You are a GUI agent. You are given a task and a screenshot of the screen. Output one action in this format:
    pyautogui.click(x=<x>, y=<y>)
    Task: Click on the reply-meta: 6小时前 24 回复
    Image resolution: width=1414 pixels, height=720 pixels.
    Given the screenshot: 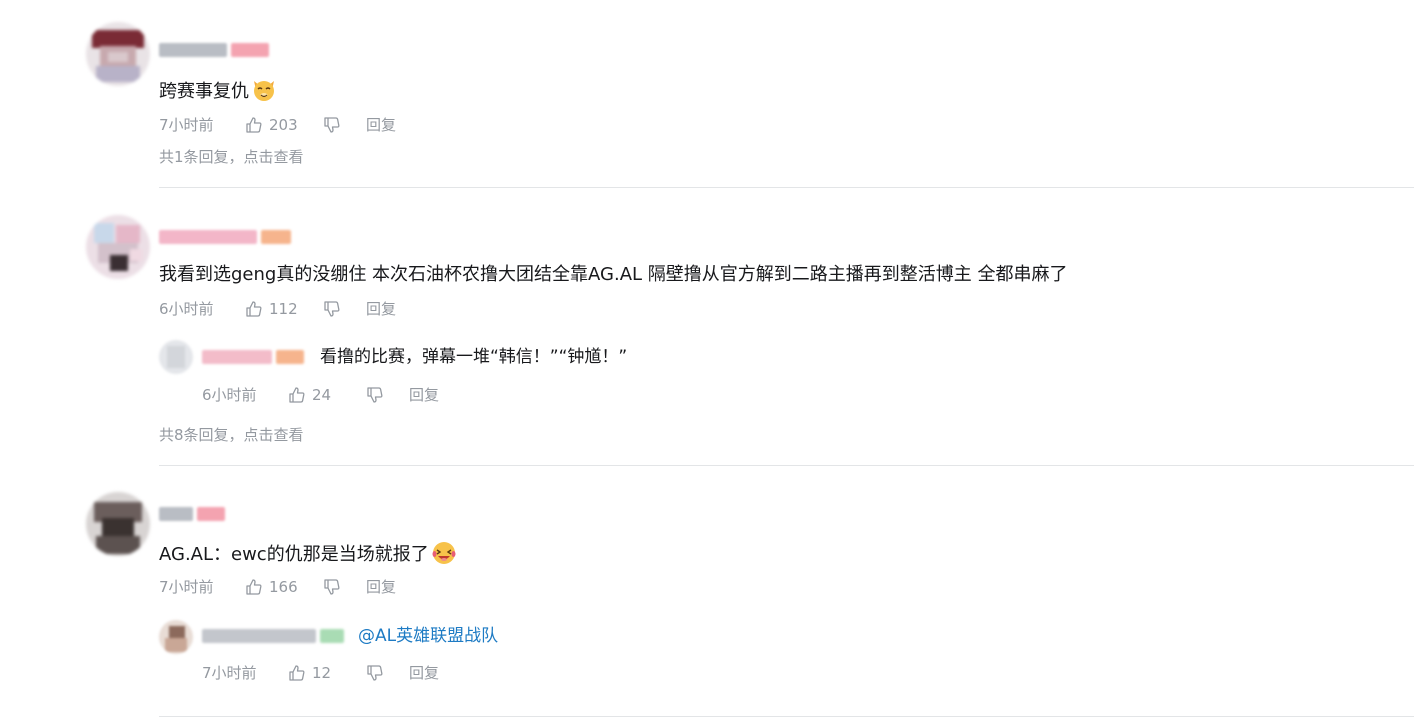 What is the action you would take?
    pyautogui.click(x=320, y=395)
    